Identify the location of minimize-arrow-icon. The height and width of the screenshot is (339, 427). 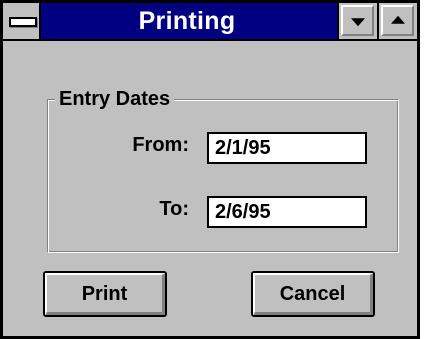
(357, 21).